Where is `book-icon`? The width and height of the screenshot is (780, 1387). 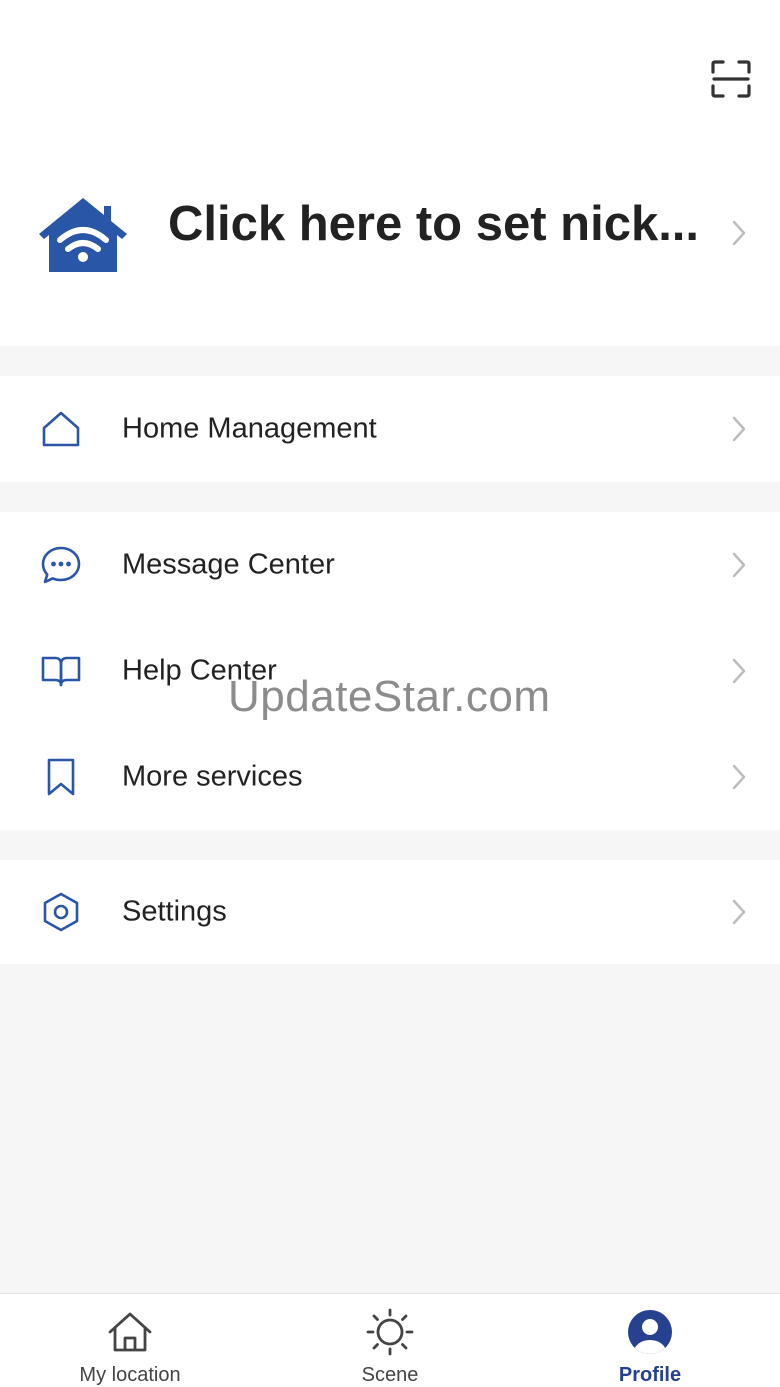
book-icon is located at coordinates (61, 671).